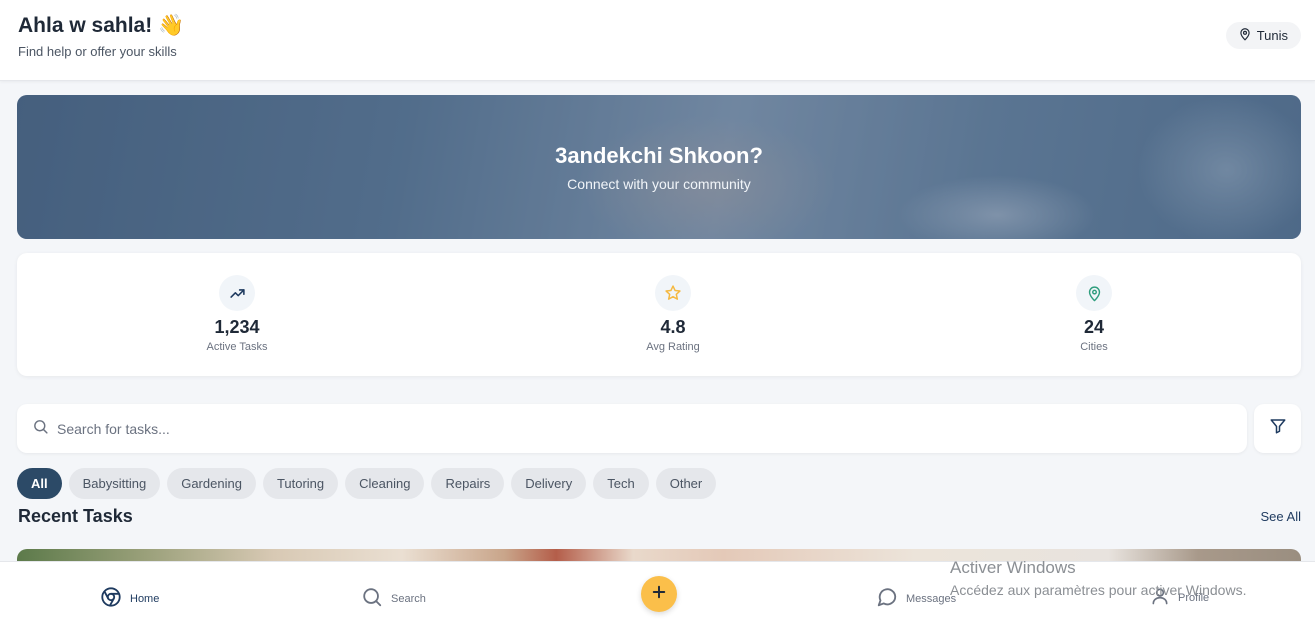 The image size is (1315, 631). What do you see at coordinates (1094, 347) in the screenshot?
I see `stat-label: Cities` at bounding box center [1094, 347].